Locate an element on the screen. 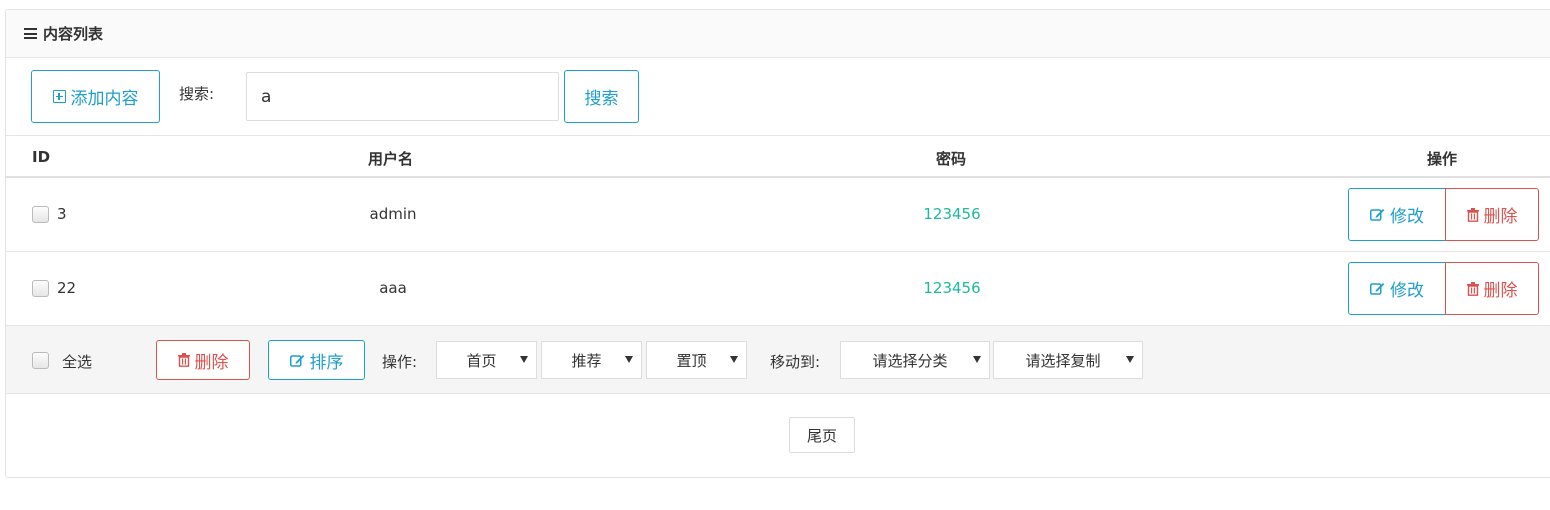 Image resolution: width=1550 pixels, height=510 pixels. add-content-button: 添加内容 is located at coordinates (95, 96).